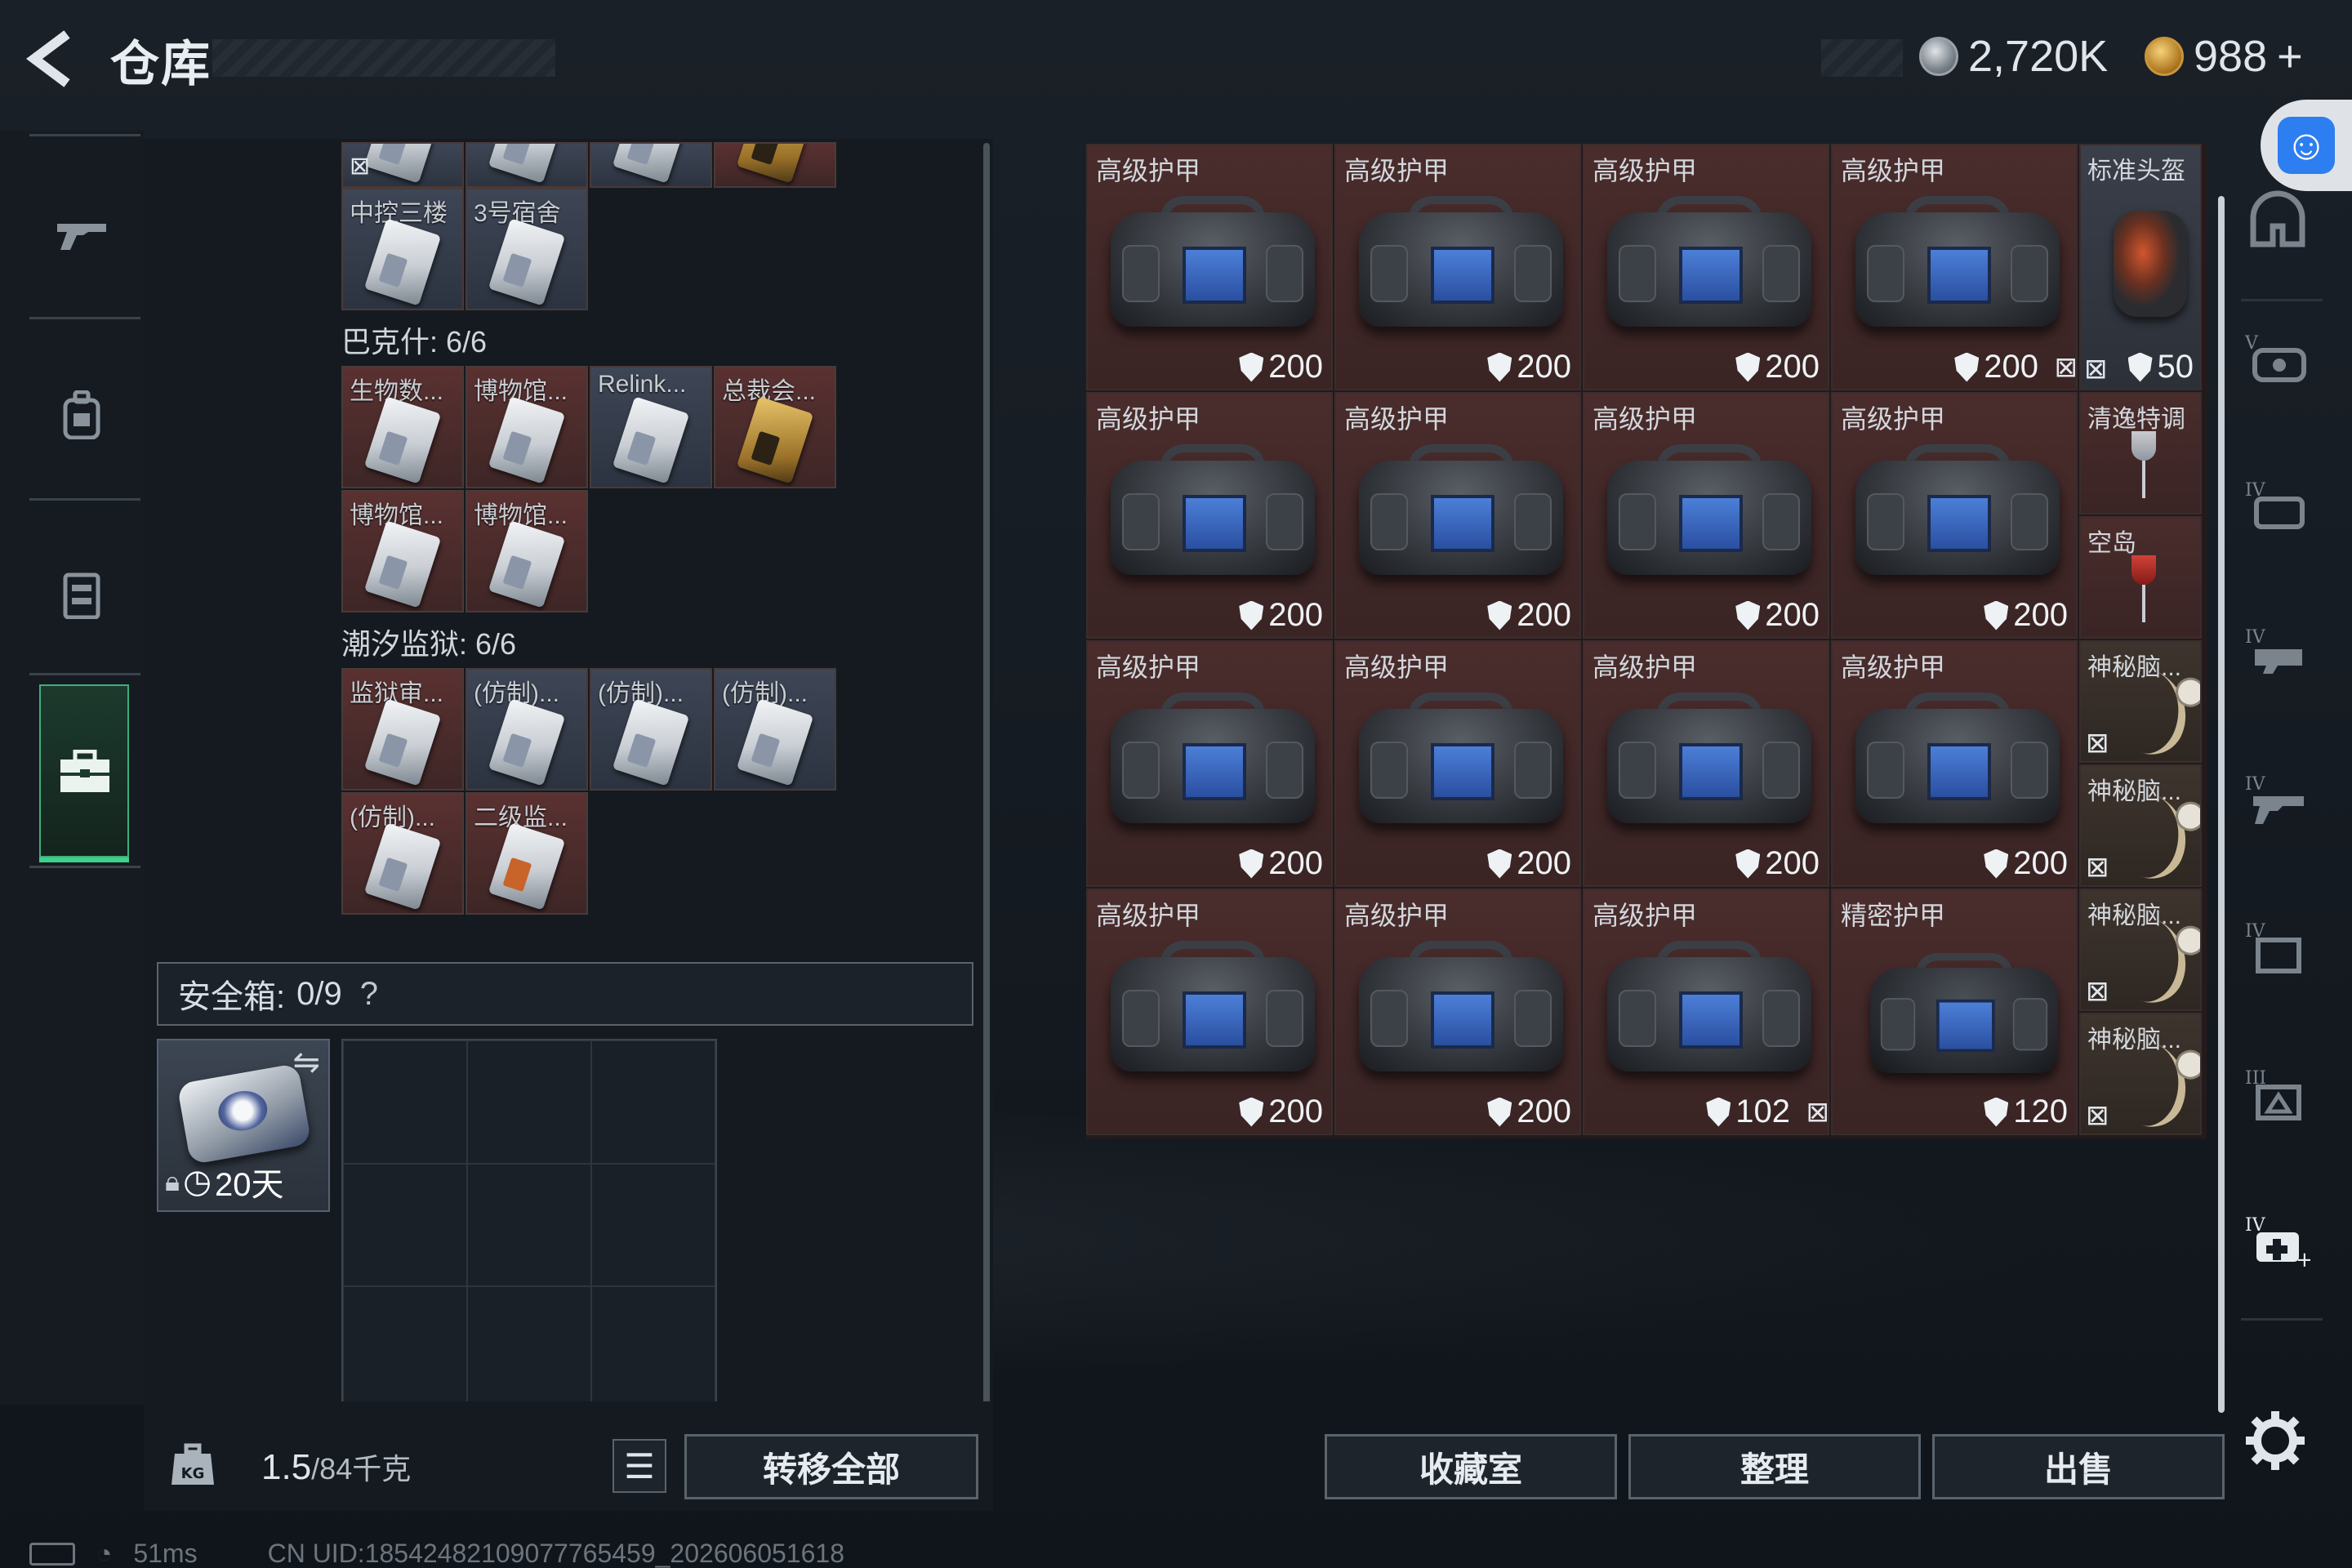  I want to click on document-category-icon: IV, so click(2277, 947).